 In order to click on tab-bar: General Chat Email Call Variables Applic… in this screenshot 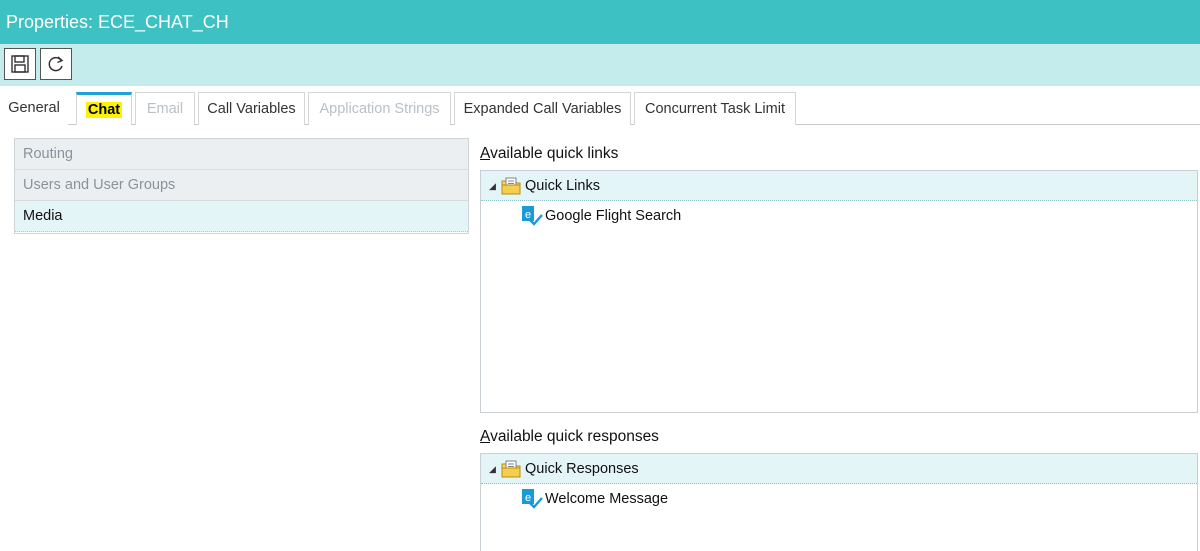, I will do `click(600, 108)`.